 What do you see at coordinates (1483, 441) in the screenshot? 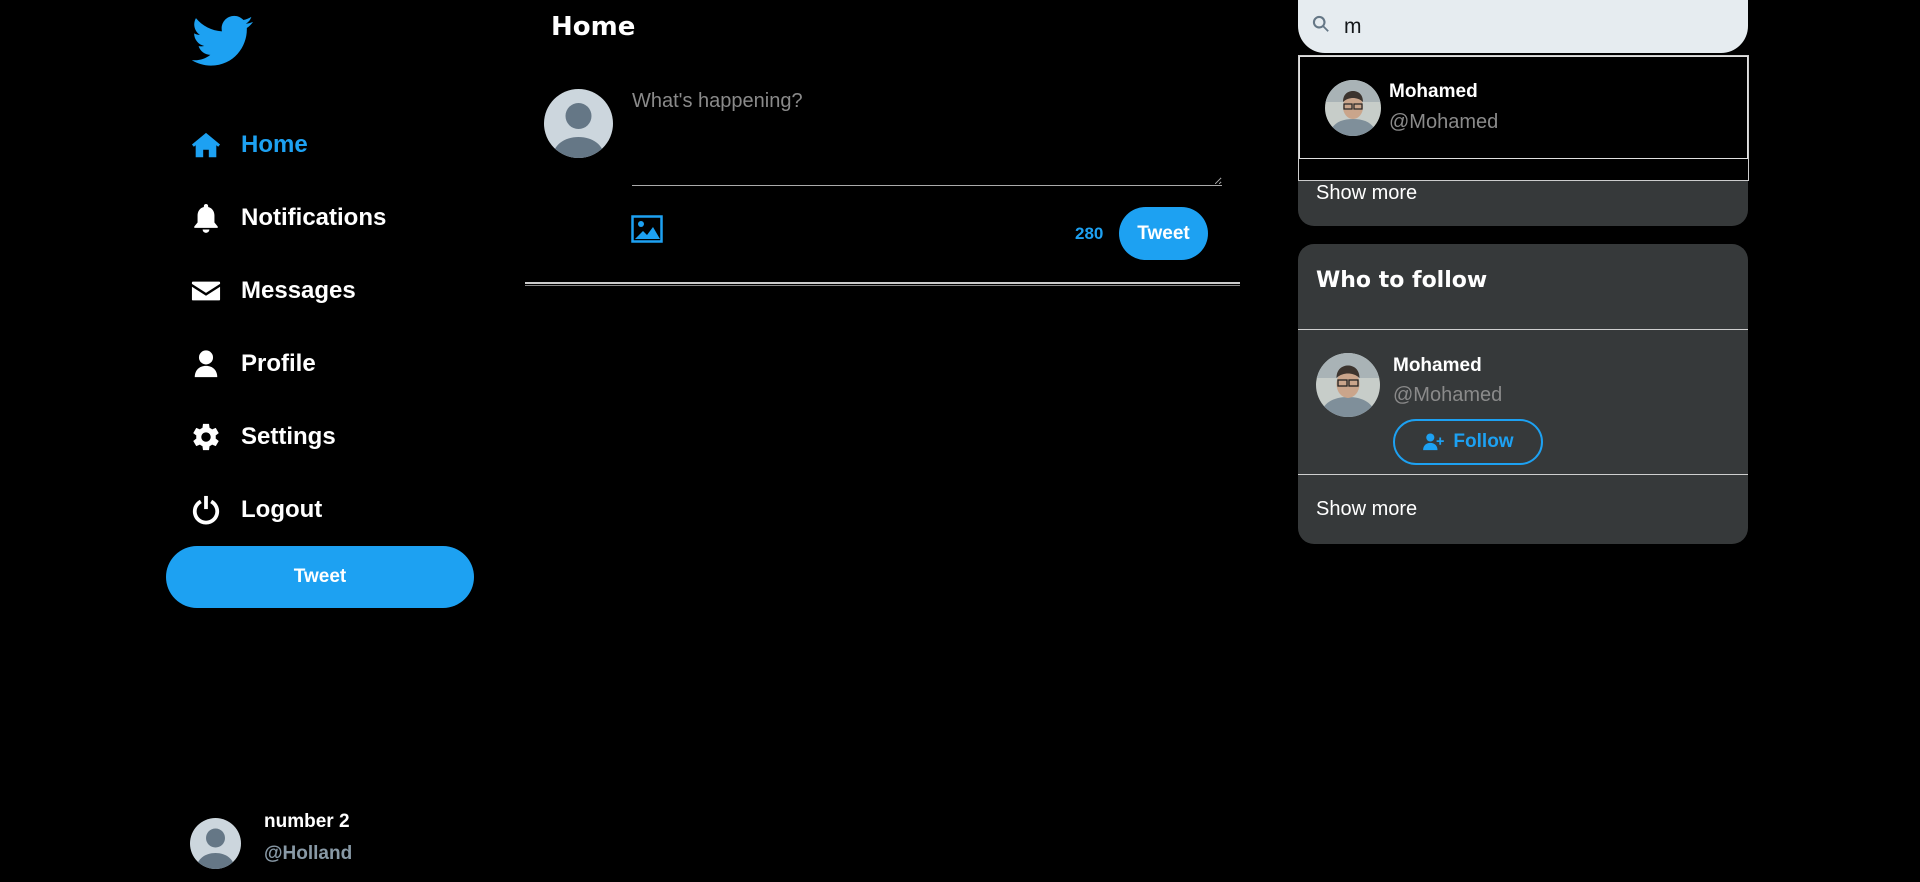
I see `follow-button-label: Follow` at bounding box center [1483, 441].